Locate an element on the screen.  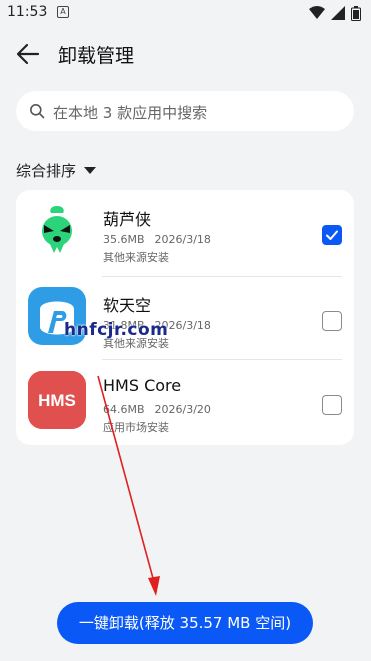
app-size: 64.6MB is located at coordinates (124, 409).